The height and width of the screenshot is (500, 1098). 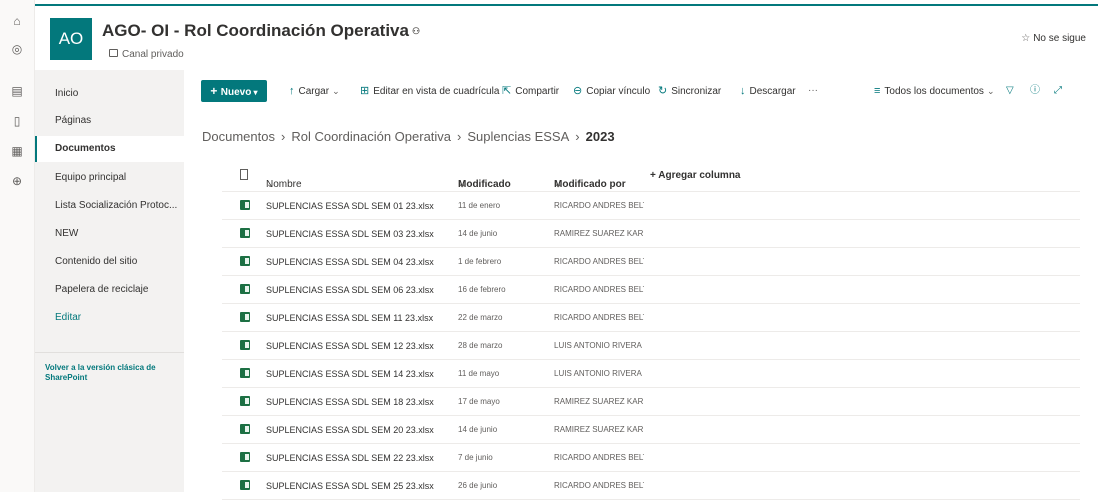 I want to click on nav-item-paginas: Páginas, so click(x=109, y=121).